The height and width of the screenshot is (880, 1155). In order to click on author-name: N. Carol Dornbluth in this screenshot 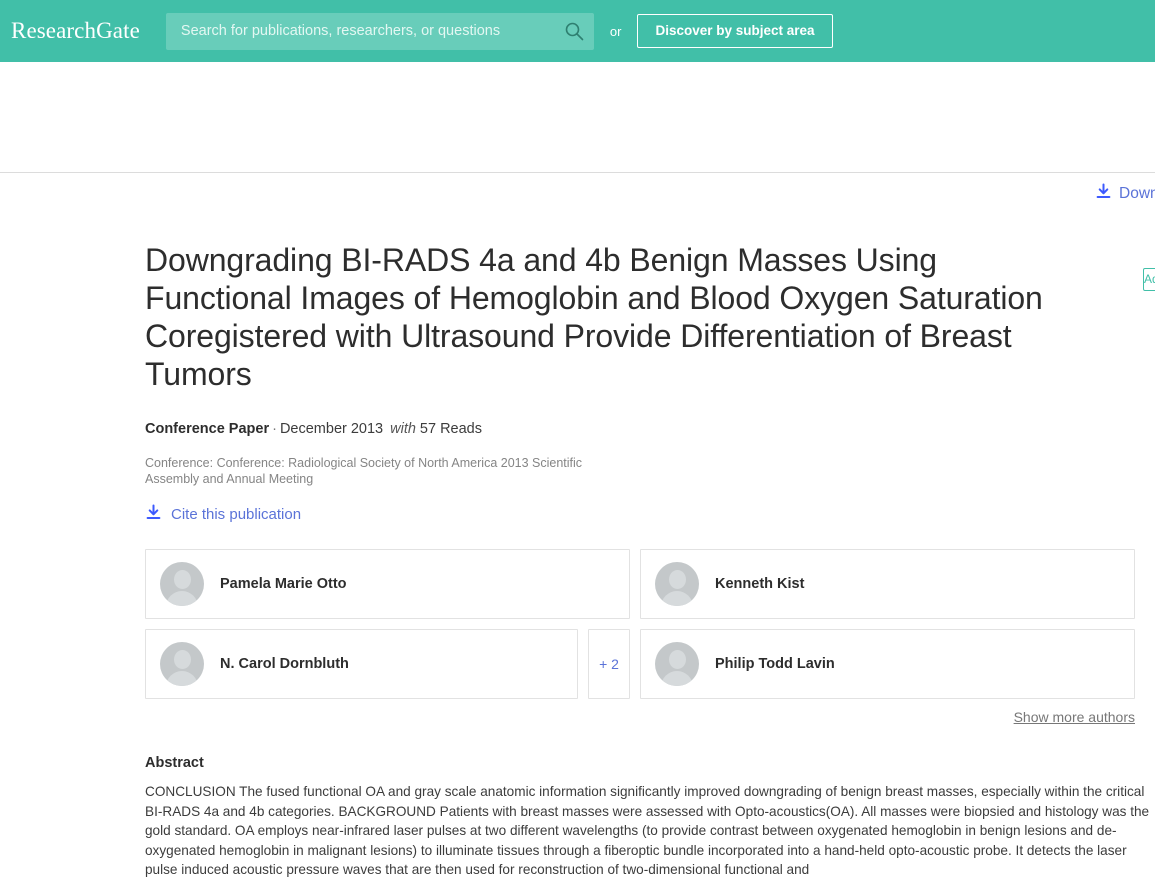, I will do `click(284, 664)`.